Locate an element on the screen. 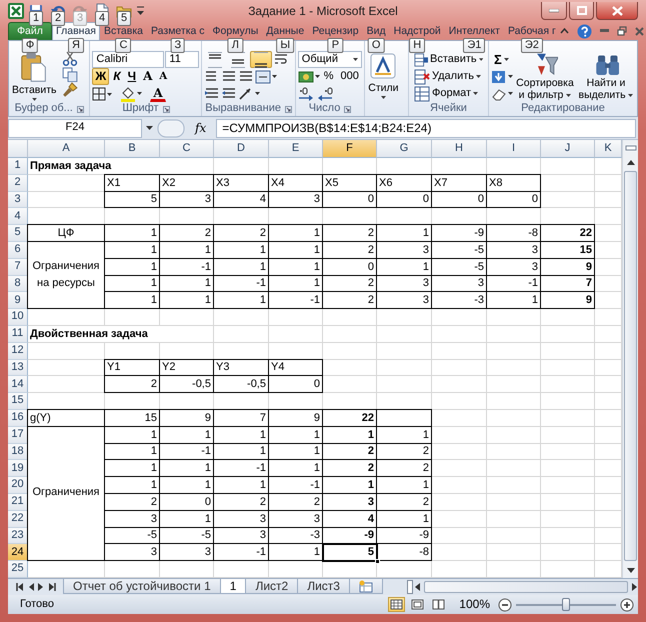 This screenshot has height=622, width=646. table-cell: g(Y) is located at coordinates (66, 417).